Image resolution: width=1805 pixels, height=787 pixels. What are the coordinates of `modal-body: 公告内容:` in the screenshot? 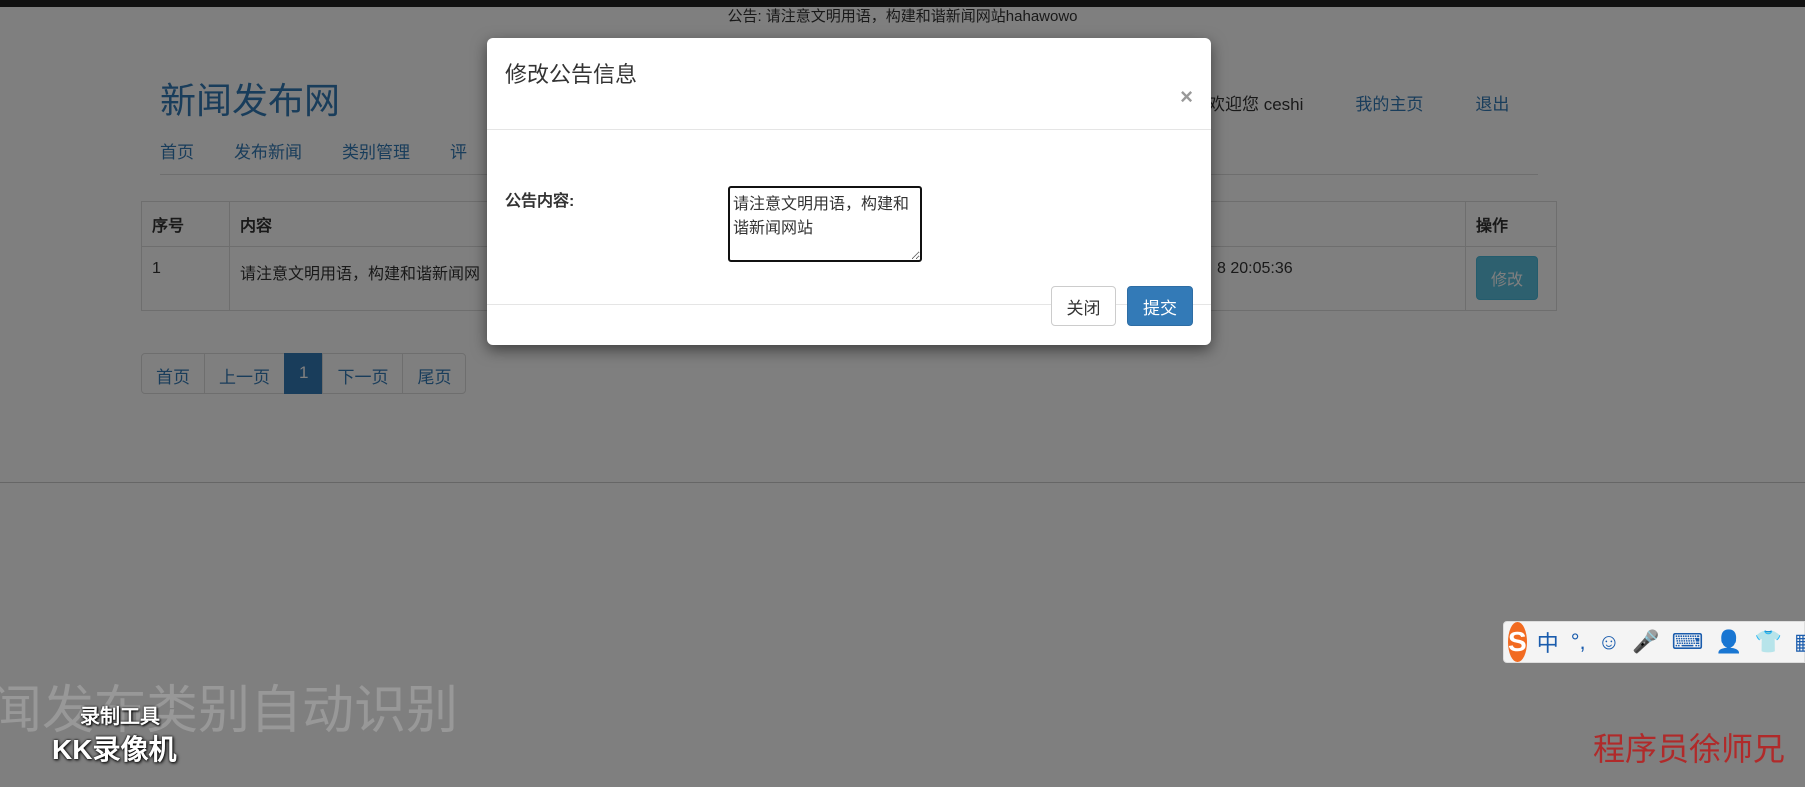 It's located at (849, 217).